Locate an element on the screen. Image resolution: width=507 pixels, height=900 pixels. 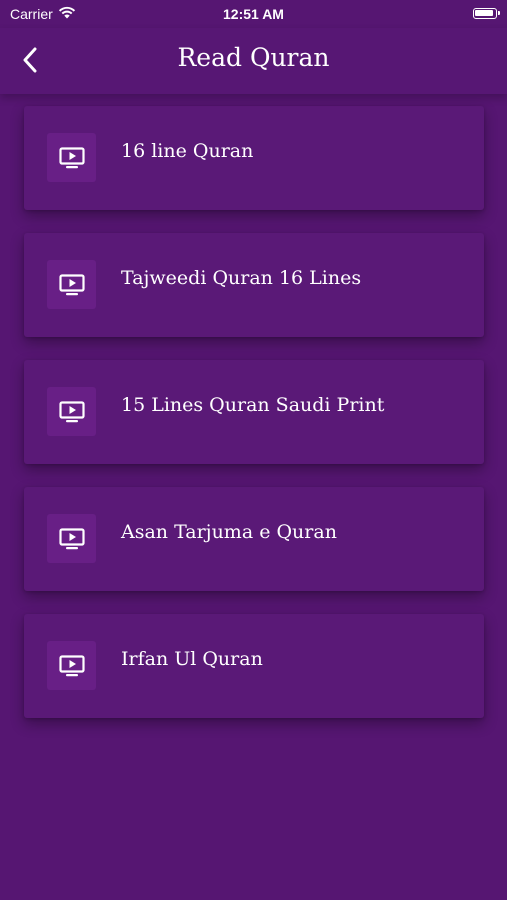
list-item-irfan-ul-quran: Irfan Ul Quran is located at coordinates (254, 666).